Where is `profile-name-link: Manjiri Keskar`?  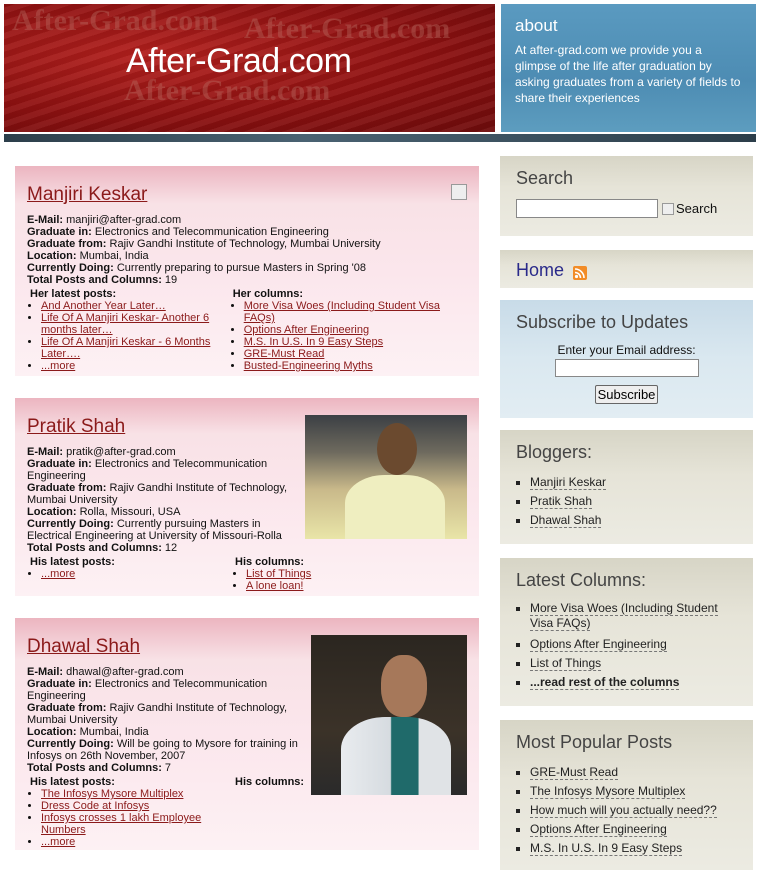 profile-name-link: Manjiri Keskar is located at coordinates (247, 195).